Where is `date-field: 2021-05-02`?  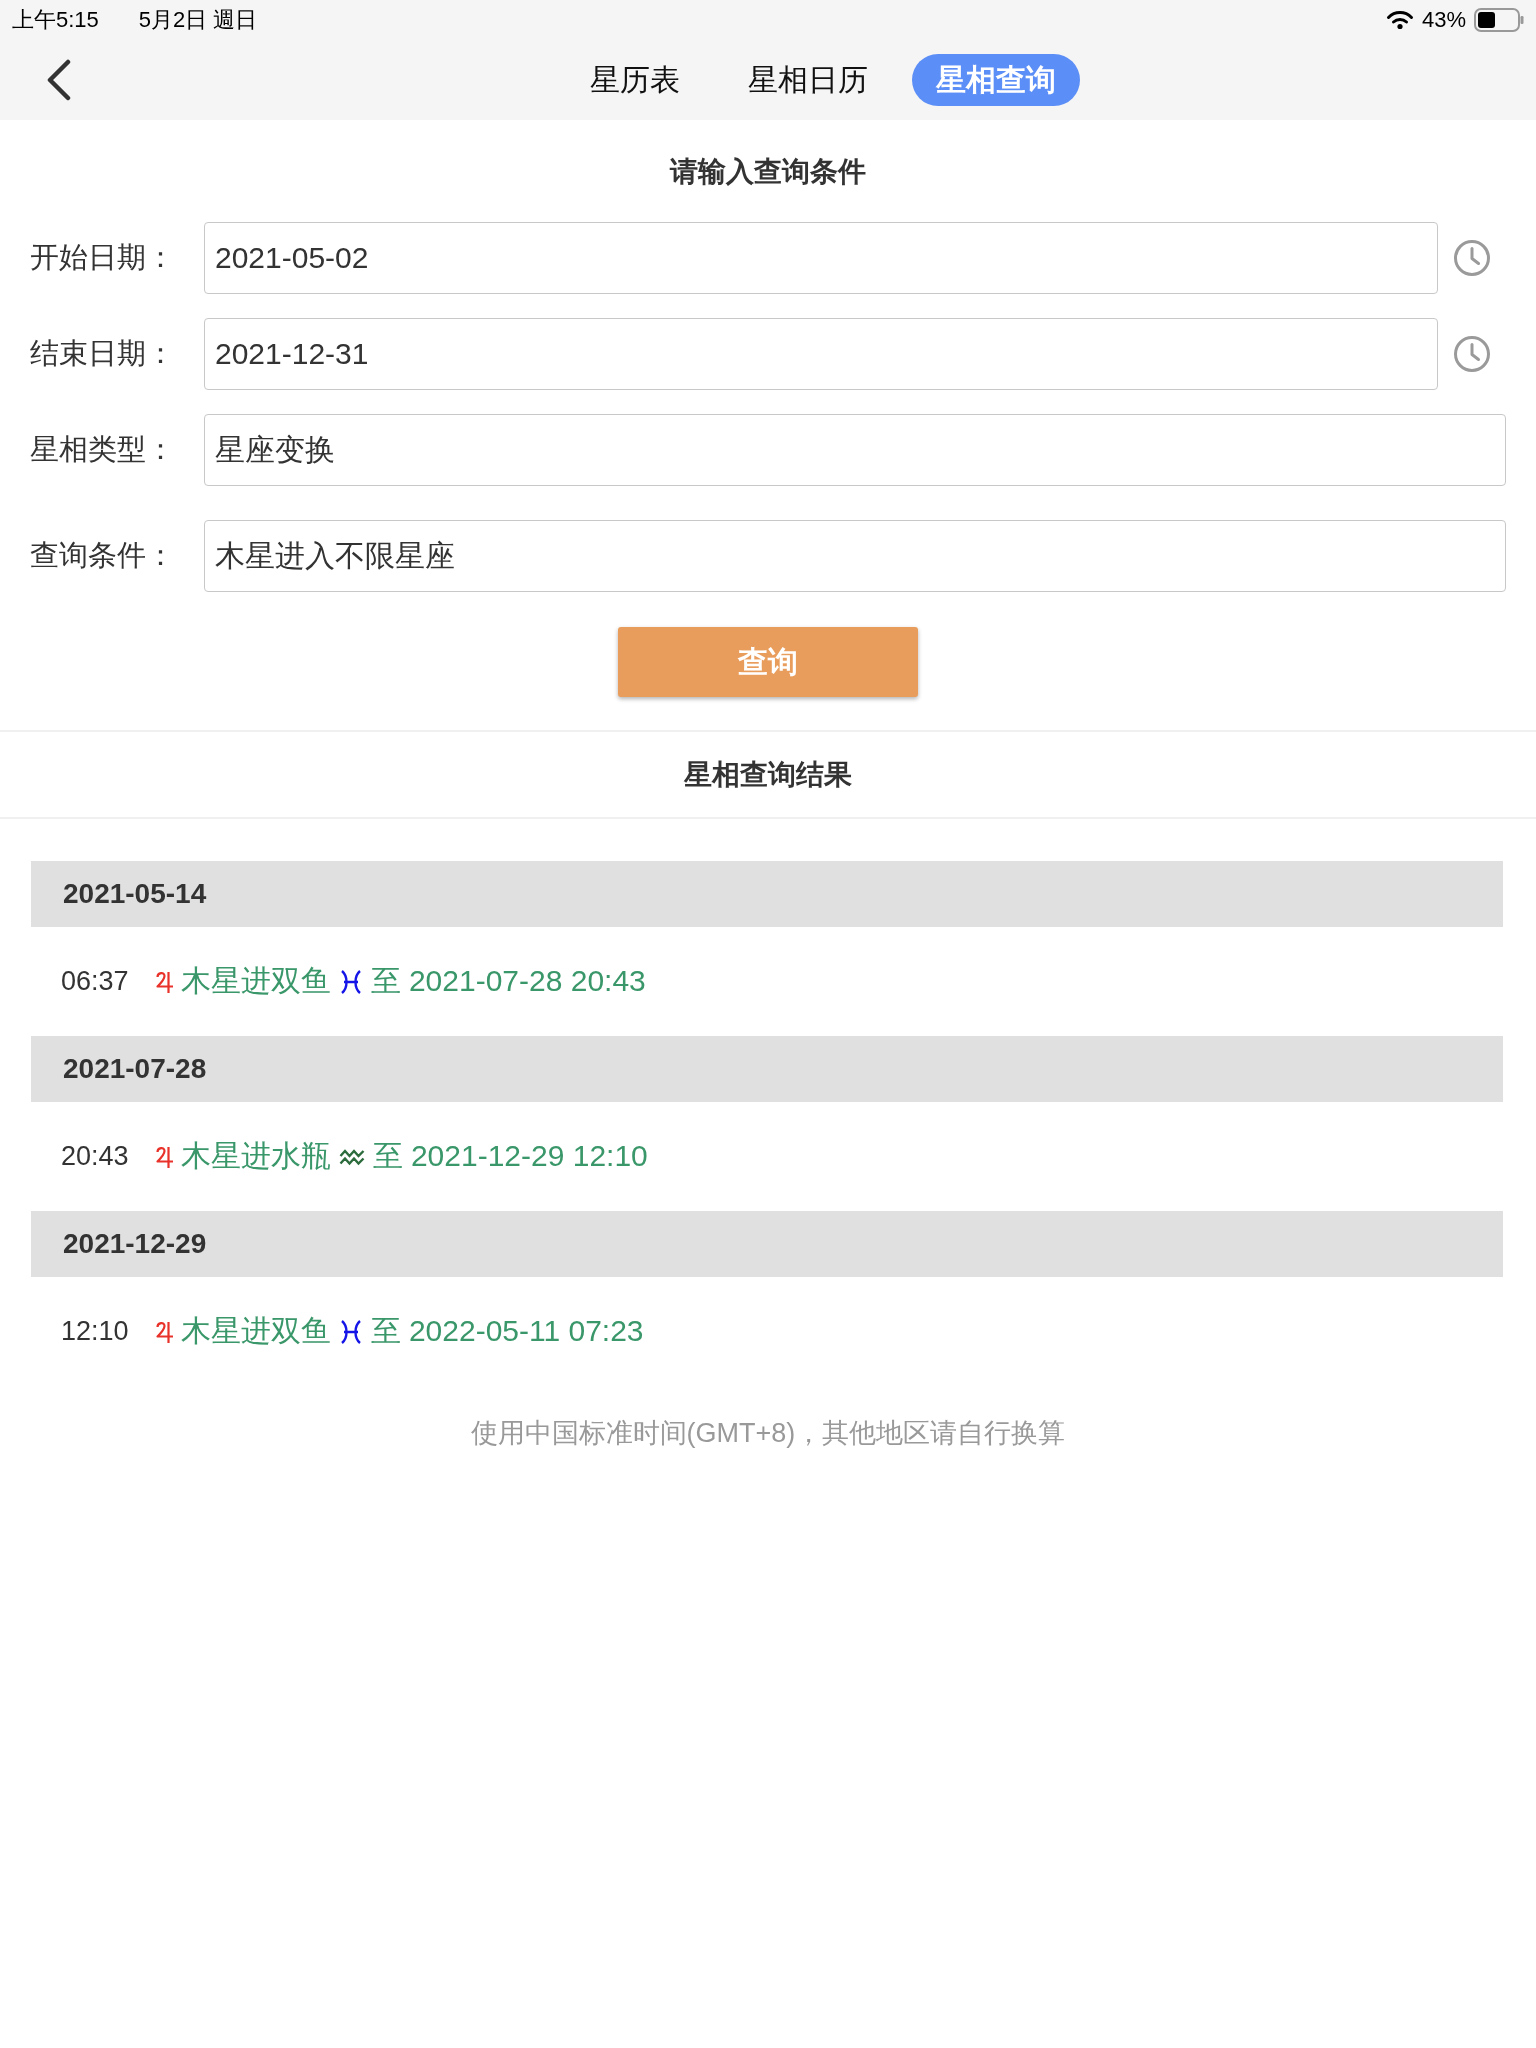
date-field: 2021-05-02 is located at coordinates (821, 258).